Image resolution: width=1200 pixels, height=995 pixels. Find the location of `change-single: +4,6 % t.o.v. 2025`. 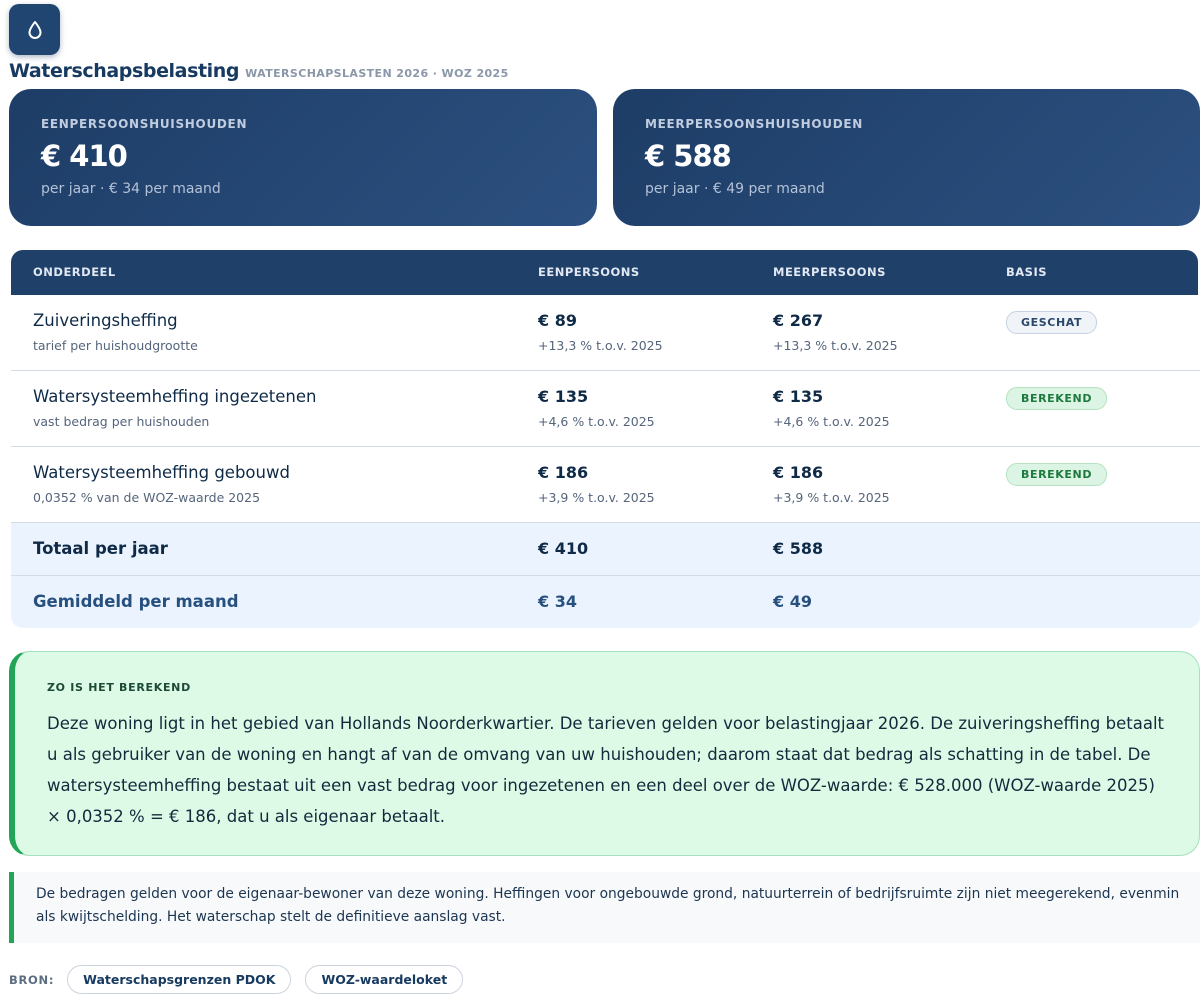

change-single: +4,6 % t.o.v. 2025 is located at coordinates (596, 421).